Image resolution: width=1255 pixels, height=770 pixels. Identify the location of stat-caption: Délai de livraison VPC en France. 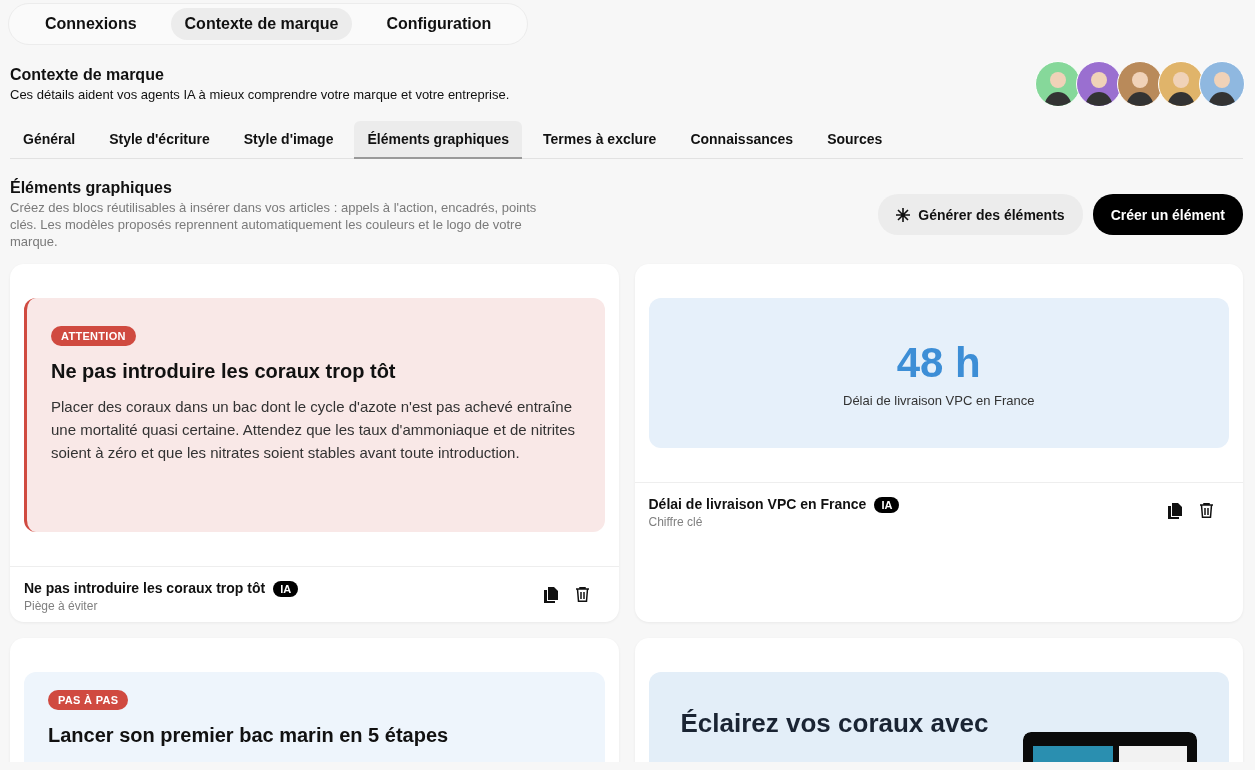
(939, 400).